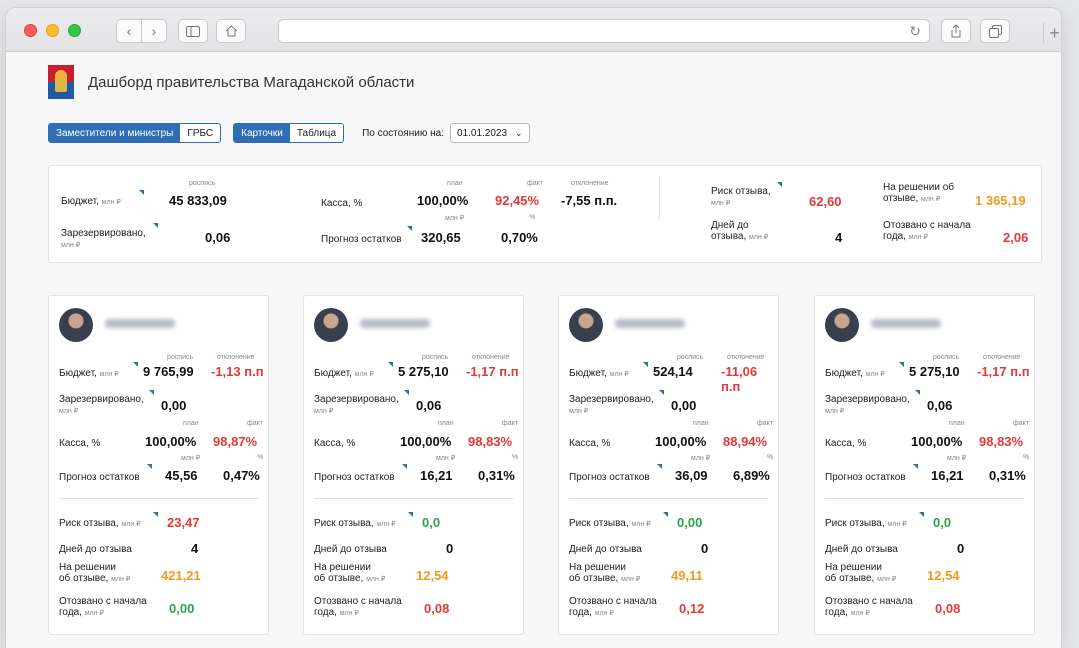 The width and height of the screenshot is (1079, 648). I want to click on sidebar-button, so click(193, 31).